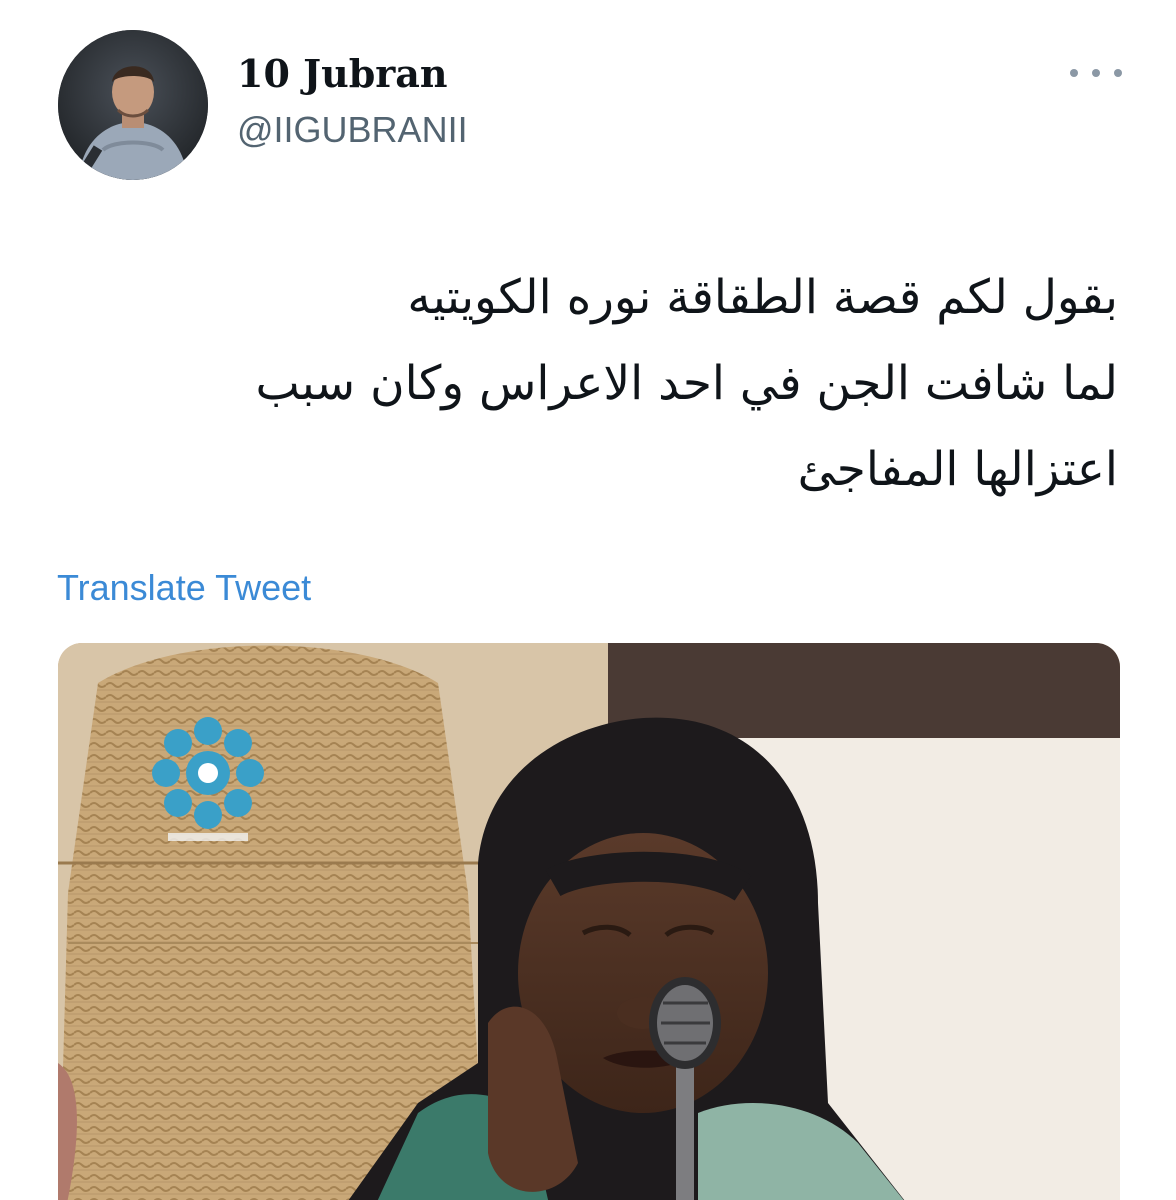 This screenshot has width=1176, height=1200. What do you see at coordinates (957, 469) in the screenshot?
I see `tweet-text-line: اعتزالها المفاجئ` at bounding box center [957, 469].